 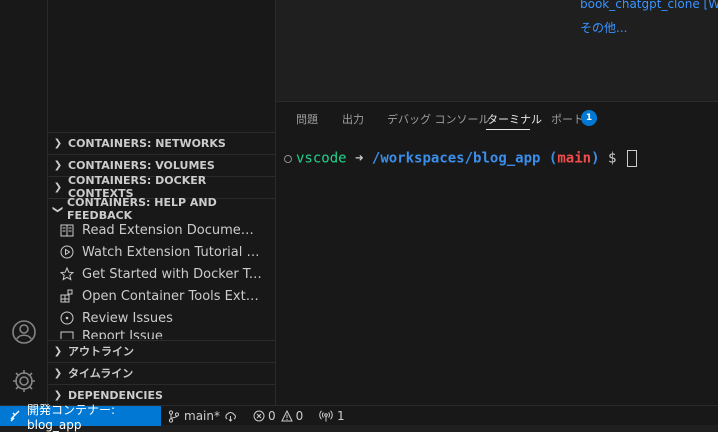 What do you see at coordinates (127, 318) in the screenshot?
I see `help-item-label: Review Issues` at bounding box center [127, 318].